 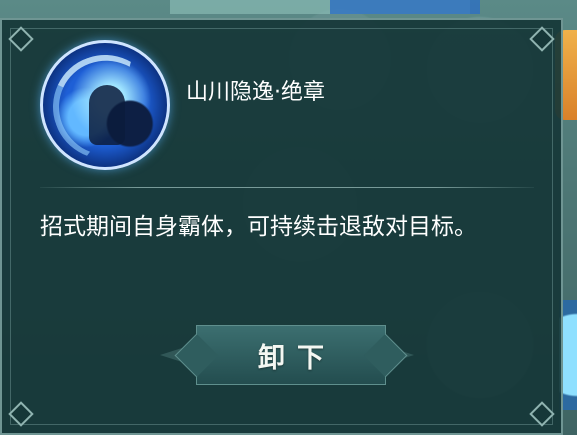 What do you see at coordinates (258, 227) in the screenshot?
I see `skill-description: 招式期间自身霸体，可持续击退敌对目标。` at bounding box center [258, 227].